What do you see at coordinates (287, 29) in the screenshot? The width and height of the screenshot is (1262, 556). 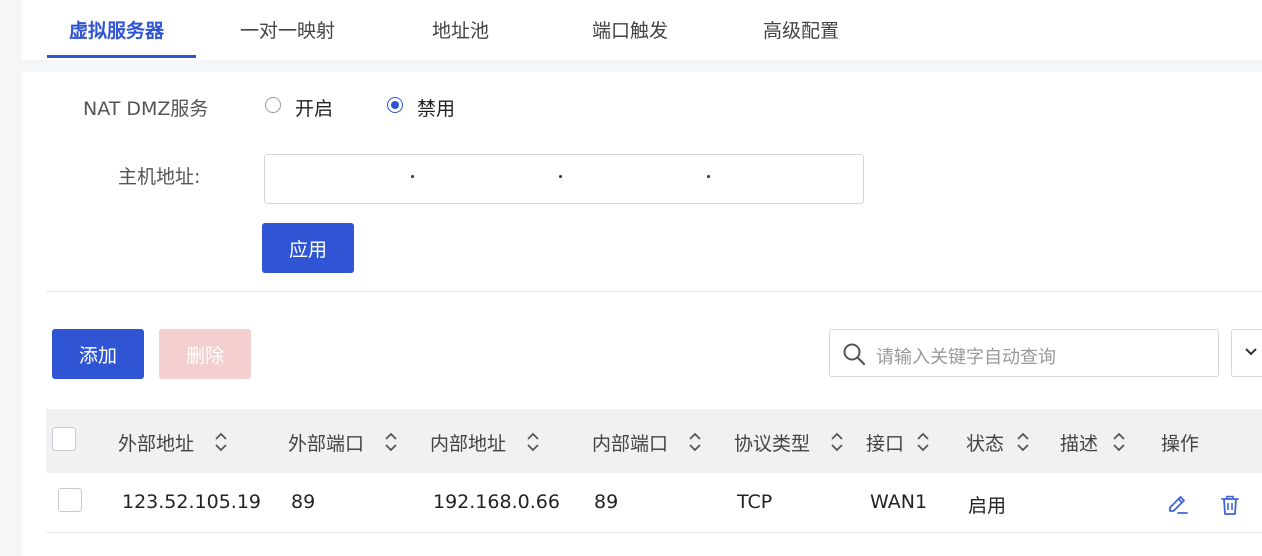 I see `tab-one-to-one-mapping: 一对一映射` at bounding box center [287, 29].